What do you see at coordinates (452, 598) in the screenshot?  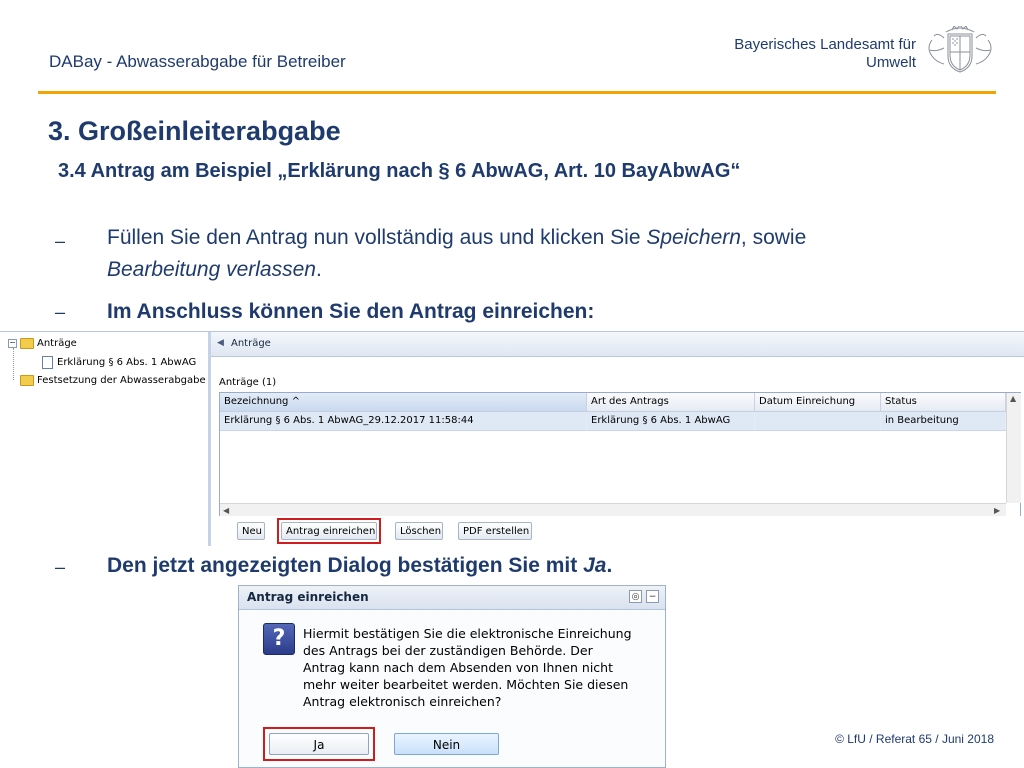 I see `dialog-titlebar: Antrag einreichen ◎ −` at bounding box center [452, 598].